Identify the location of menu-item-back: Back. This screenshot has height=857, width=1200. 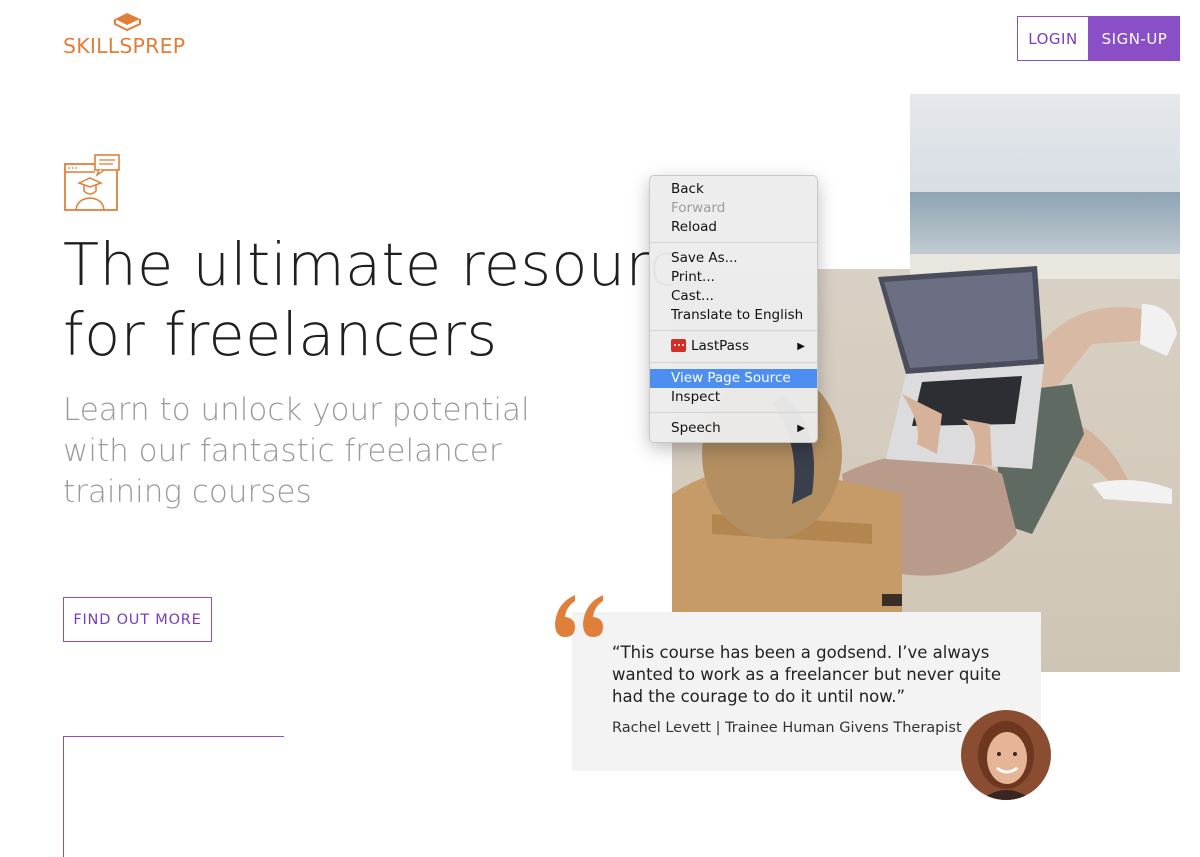
(733, 189).